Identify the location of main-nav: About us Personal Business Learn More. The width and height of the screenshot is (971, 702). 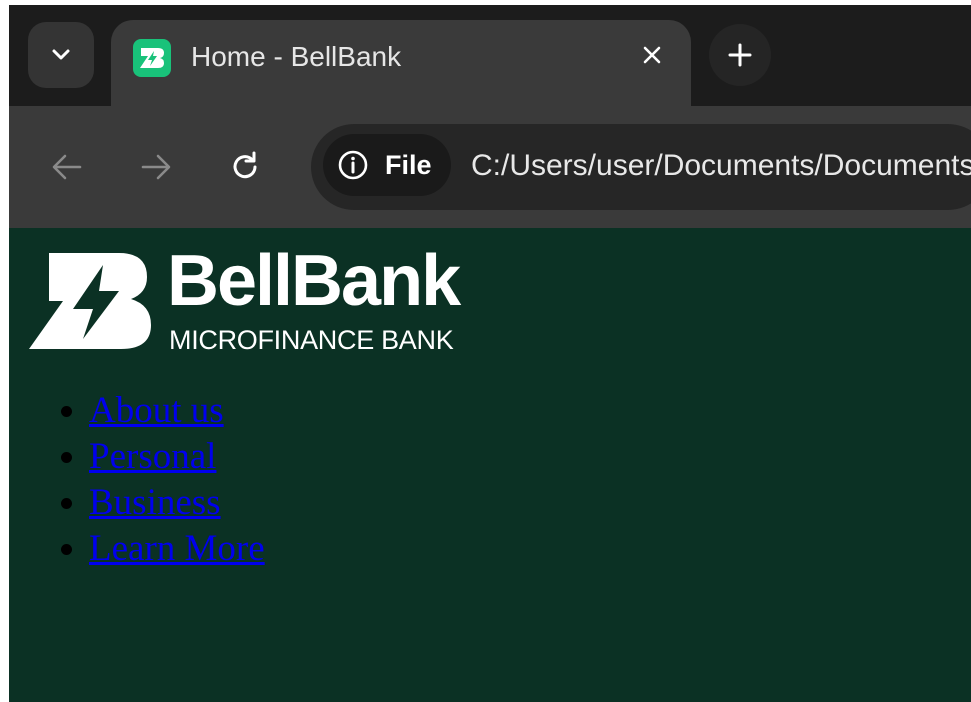
(137, 480).